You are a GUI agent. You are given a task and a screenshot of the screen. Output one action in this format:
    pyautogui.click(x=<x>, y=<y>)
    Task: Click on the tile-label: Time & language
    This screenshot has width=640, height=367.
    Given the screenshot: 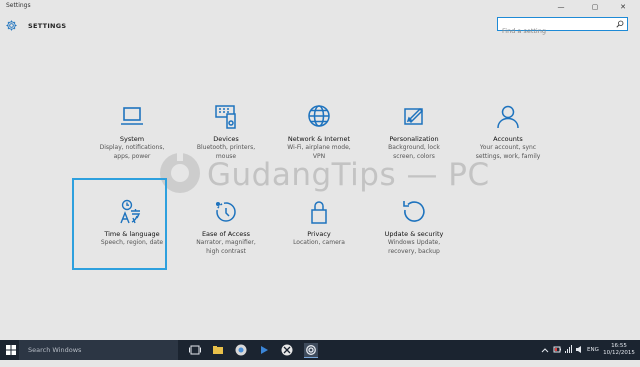 What is the action you would take?
    pyautogui.click(x=132, y=234)
    